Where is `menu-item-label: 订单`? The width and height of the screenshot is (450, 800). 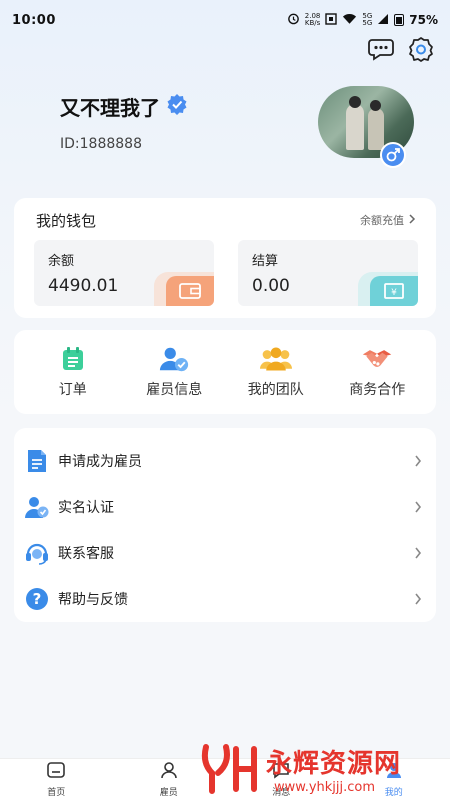 menu-item-label: 订单 is located at coordinates (72, 390).